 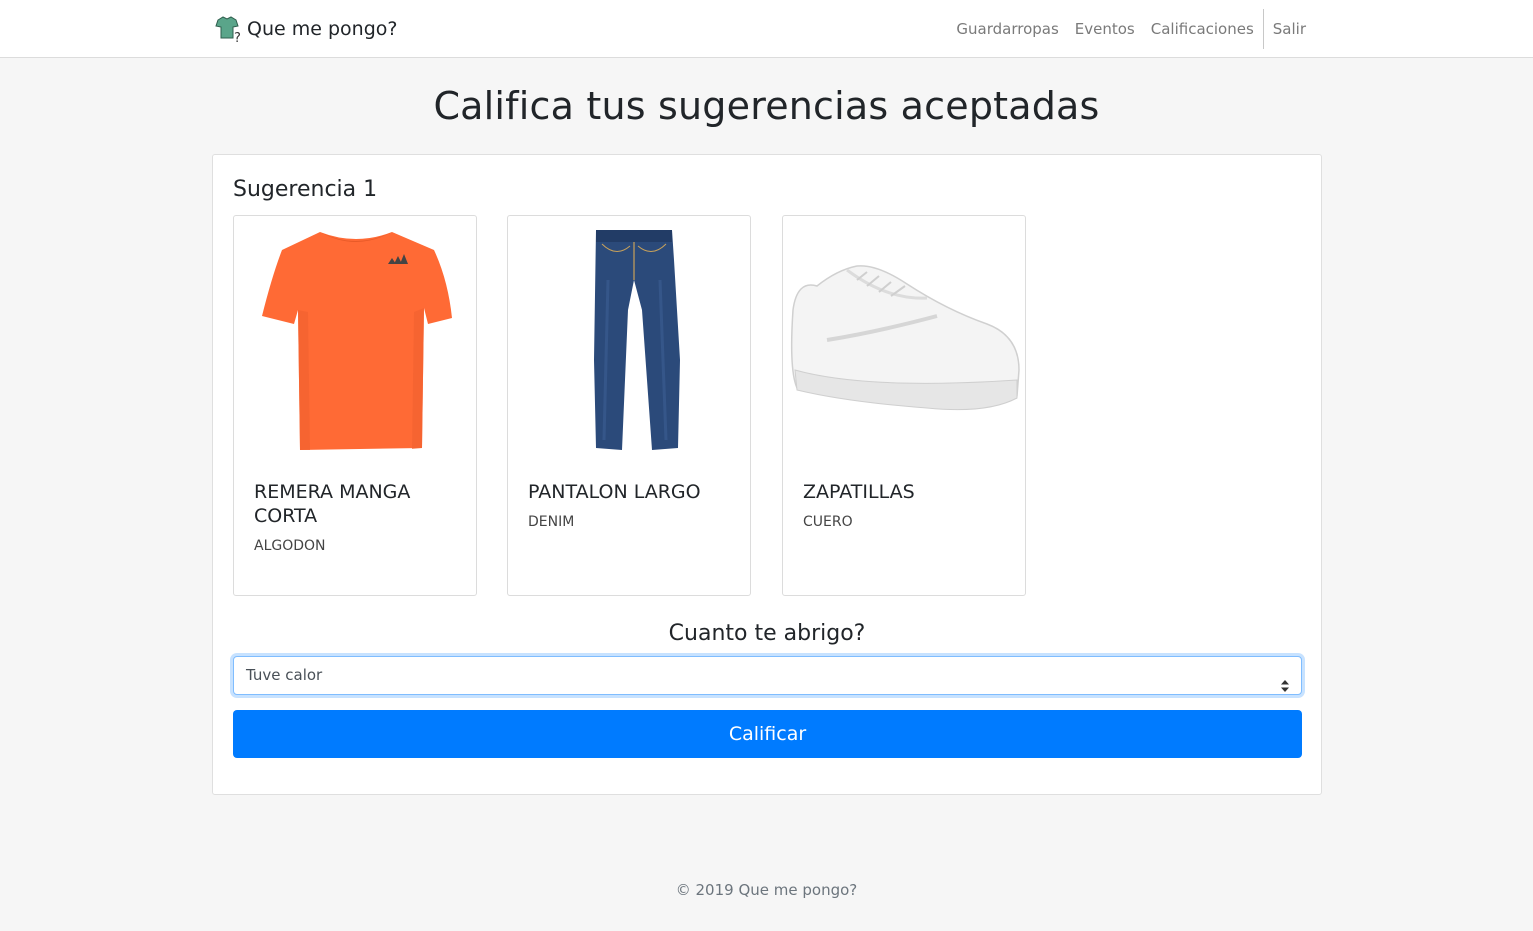 I want to click on garment-material: ALGODON, so click(x=290, y=546).